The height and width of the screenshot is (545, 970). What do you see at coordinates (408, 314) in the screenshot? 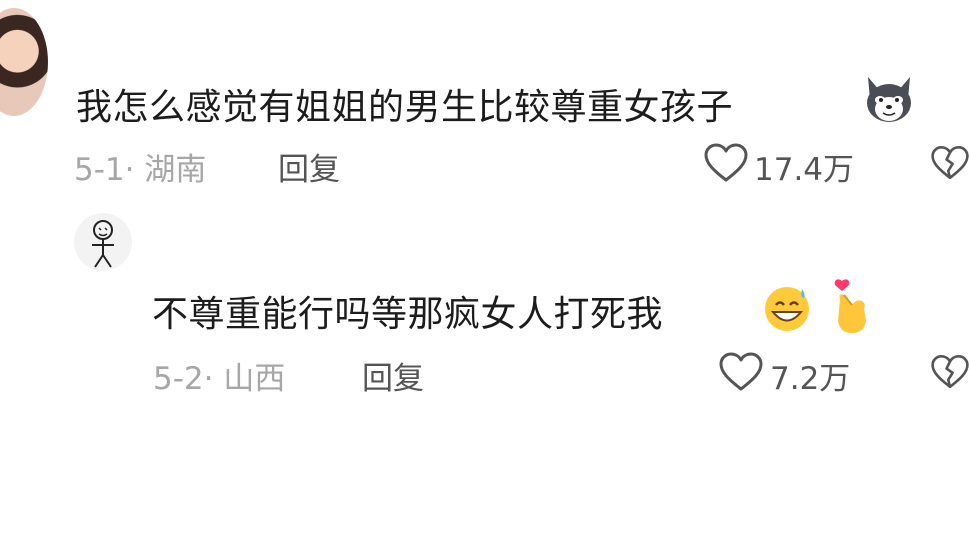
I see `comment-text: 不尊重能行吗等那疯女人打死我` at bounding box center [408, 314].